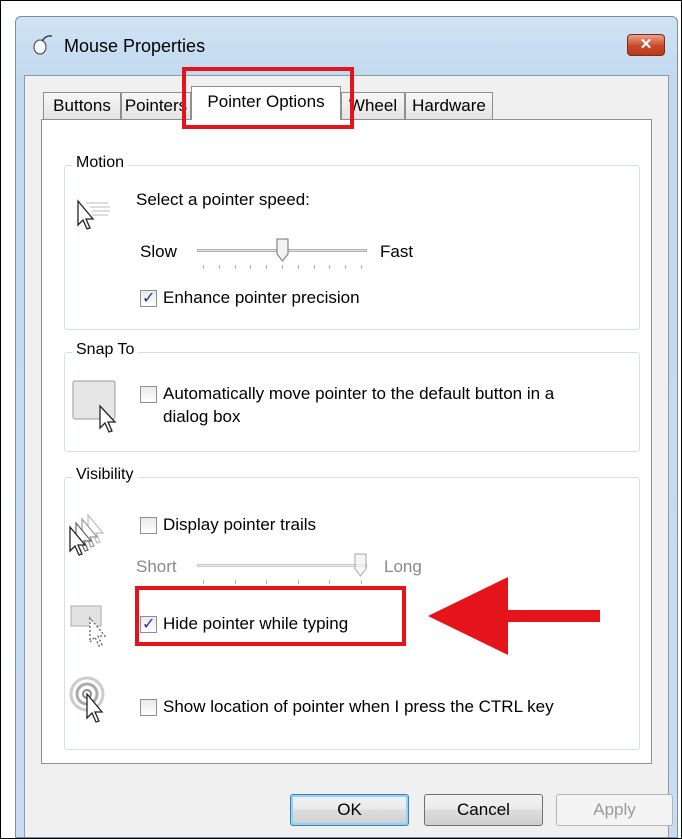 This screenshot has width=682, height=839. Describe the element at coordinates (239, 525) in the screenshot. I see `pointer-trails-label: Display pointer trails` at that location.